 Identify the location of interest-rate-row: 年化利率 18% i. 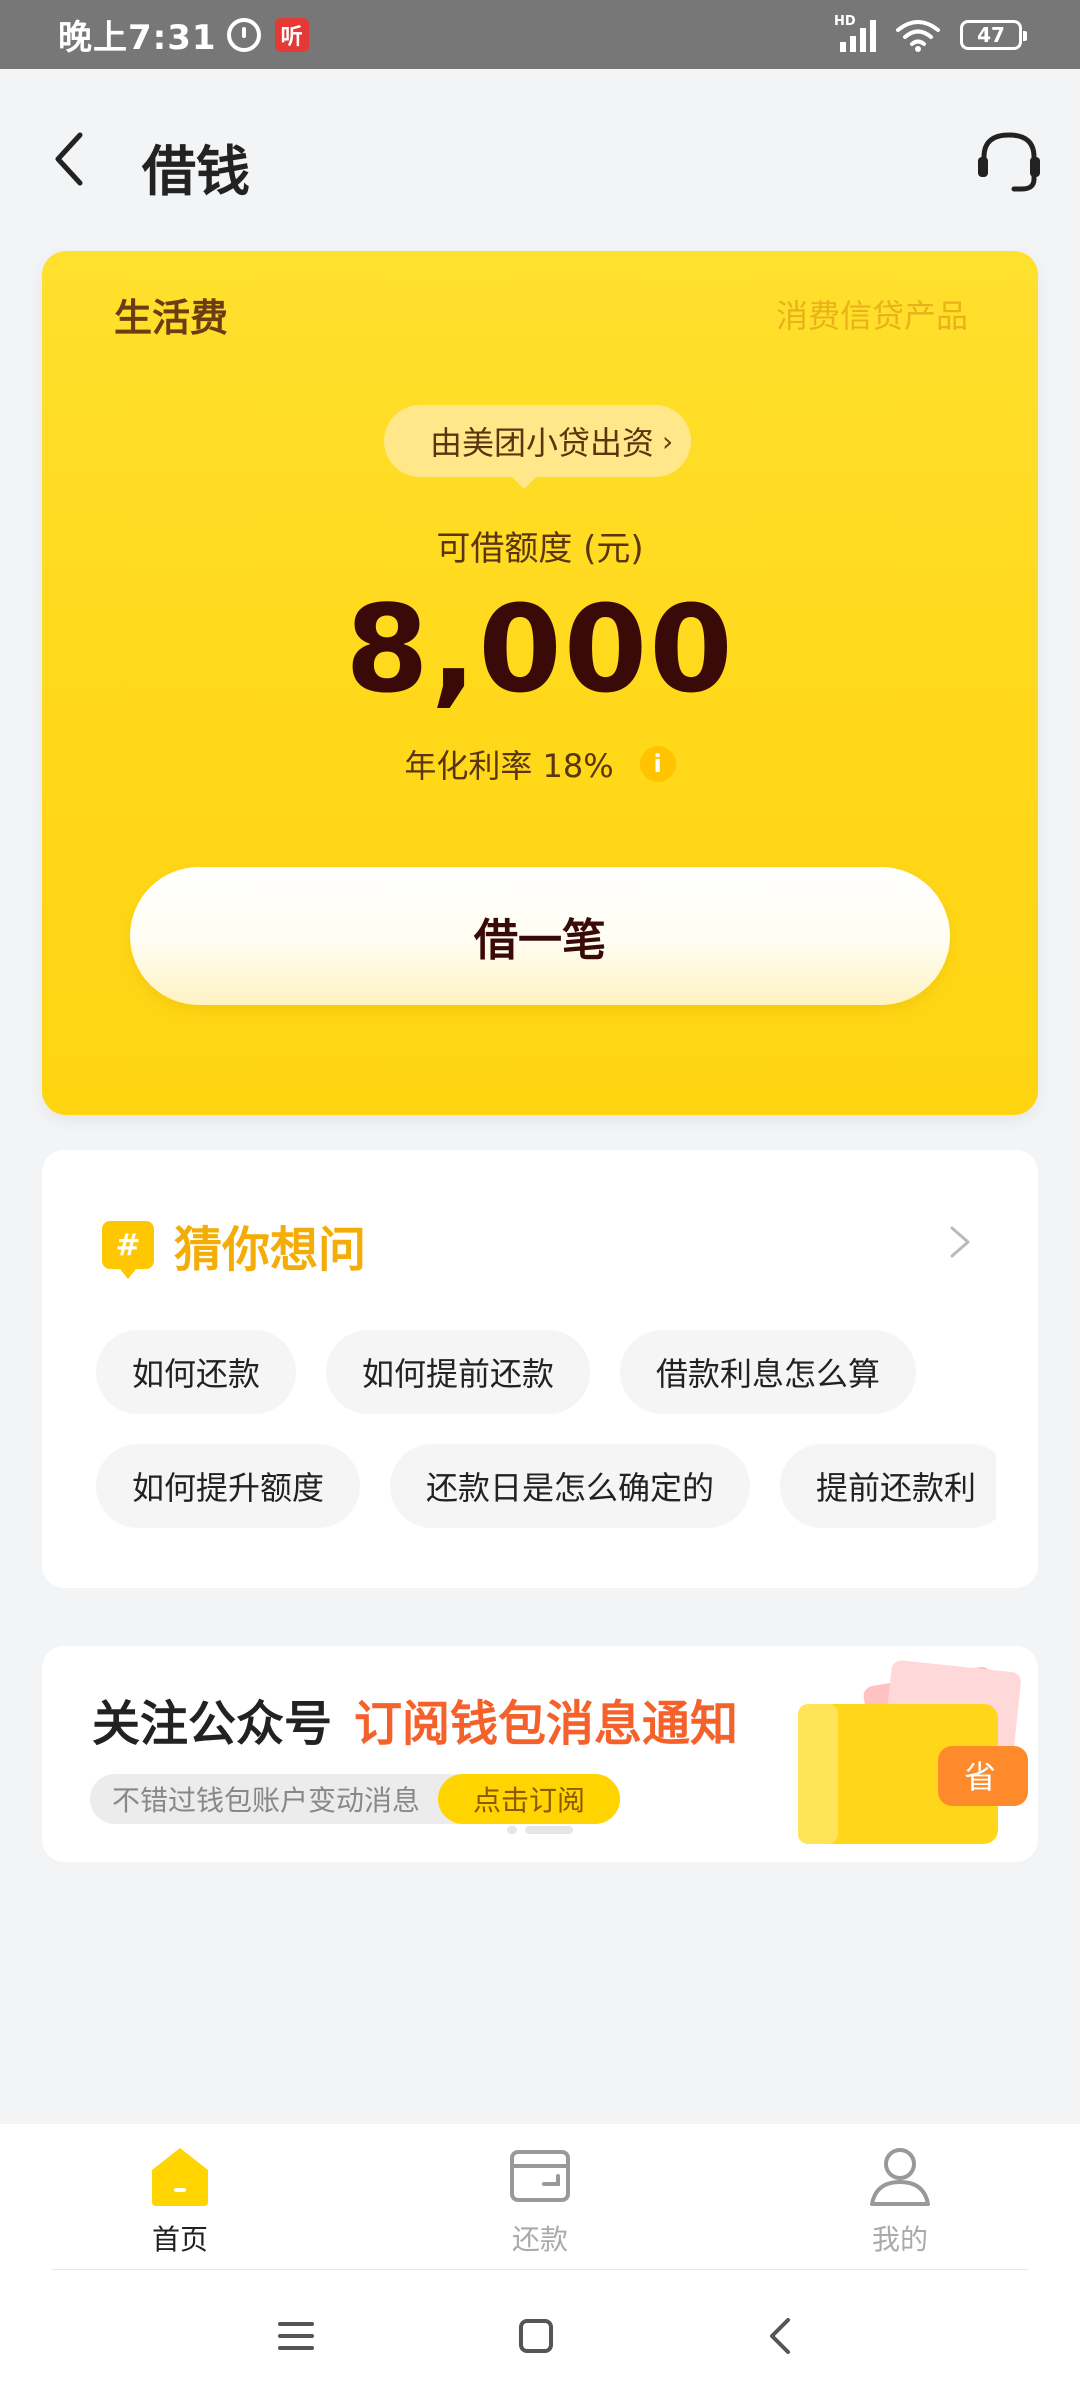
(540, 764).